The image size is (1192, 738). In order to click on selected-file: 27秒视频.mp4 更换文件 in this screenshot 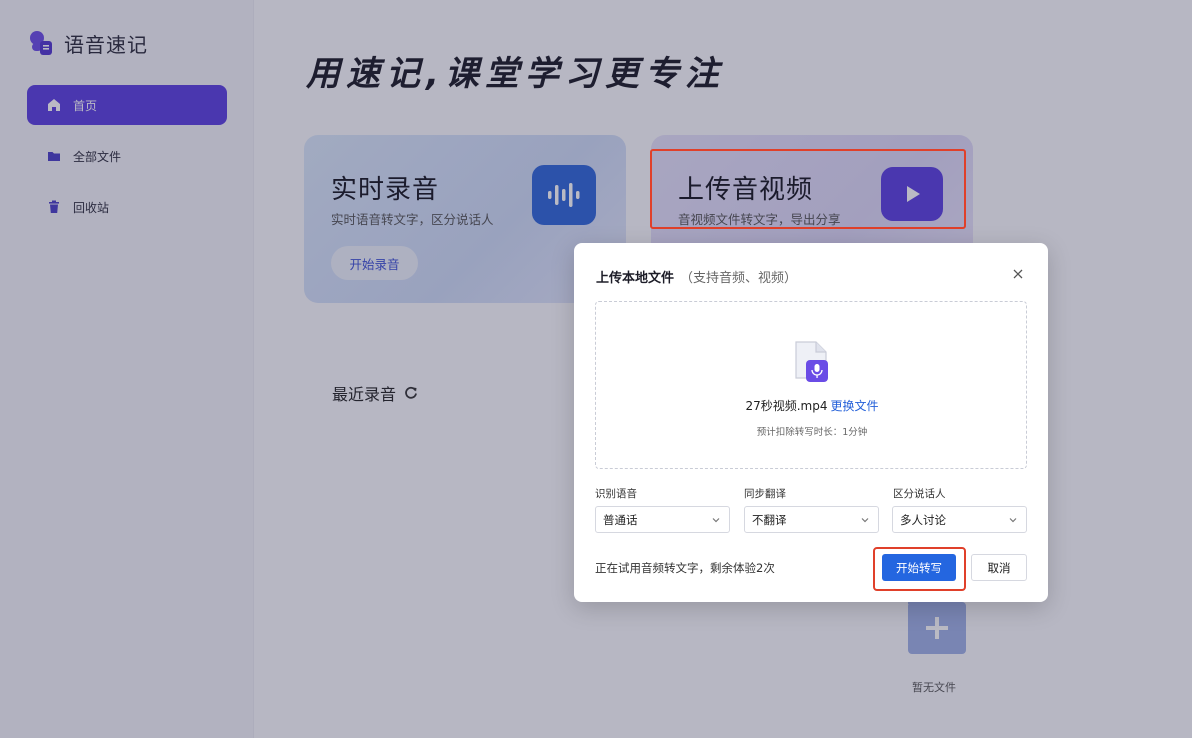, I will do `click(812, 405)`.